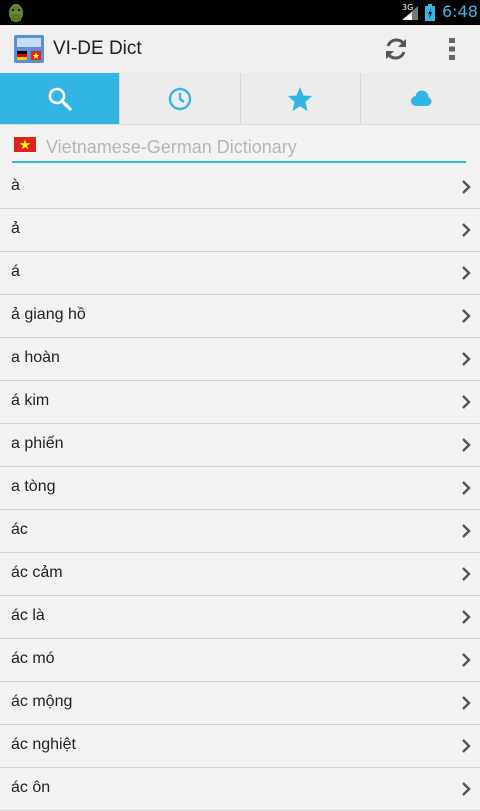  Describe the element at coordinates (37, 572) in the screenshot. I see `list-item-label: ác cảm` at that location.